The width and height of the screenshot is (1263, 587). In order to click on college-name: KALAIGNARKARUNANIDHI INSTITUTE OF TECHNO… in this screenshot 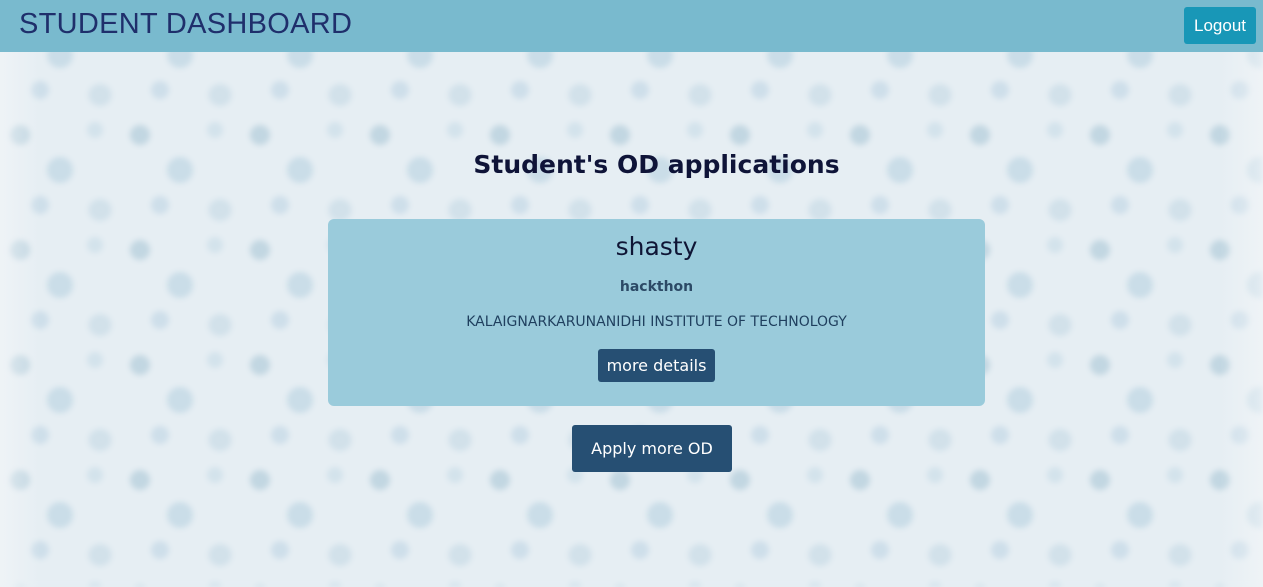, I will do `click(656, 322)`.